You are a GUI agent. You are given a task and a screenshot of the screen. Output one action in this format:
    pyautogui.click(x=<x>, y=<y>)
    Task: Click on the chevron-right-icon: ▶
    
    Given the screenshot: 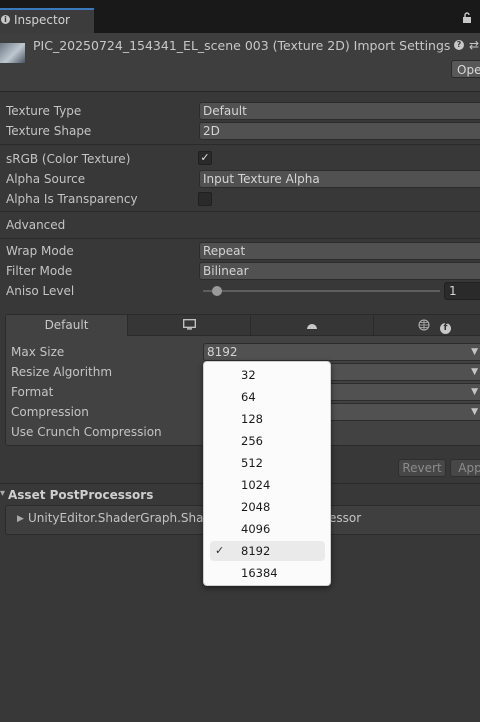 What is the action you would take?
    pyautogui.click(x=20, y=519)
    